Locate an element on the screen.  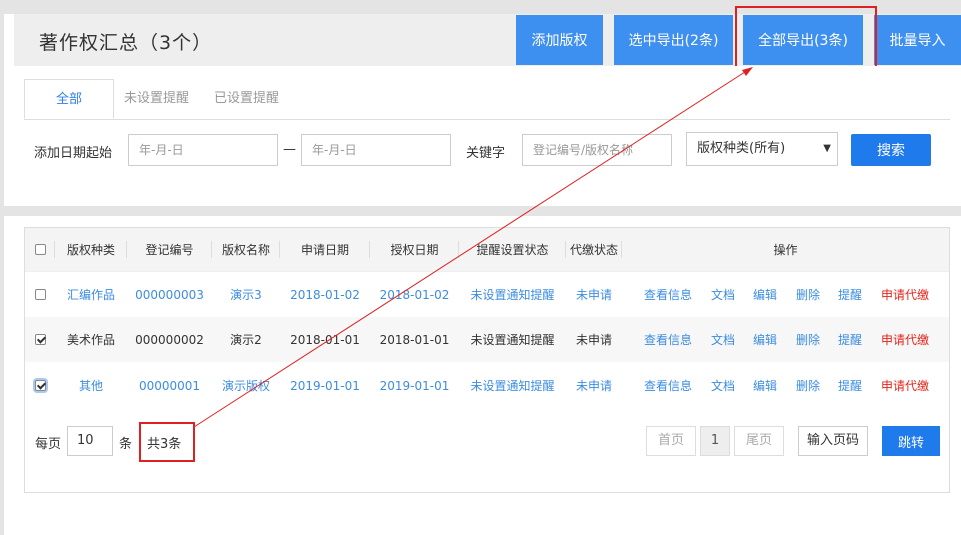
column-header-remind-status: 提醒设置状态 is located at coordinates (512, 249).